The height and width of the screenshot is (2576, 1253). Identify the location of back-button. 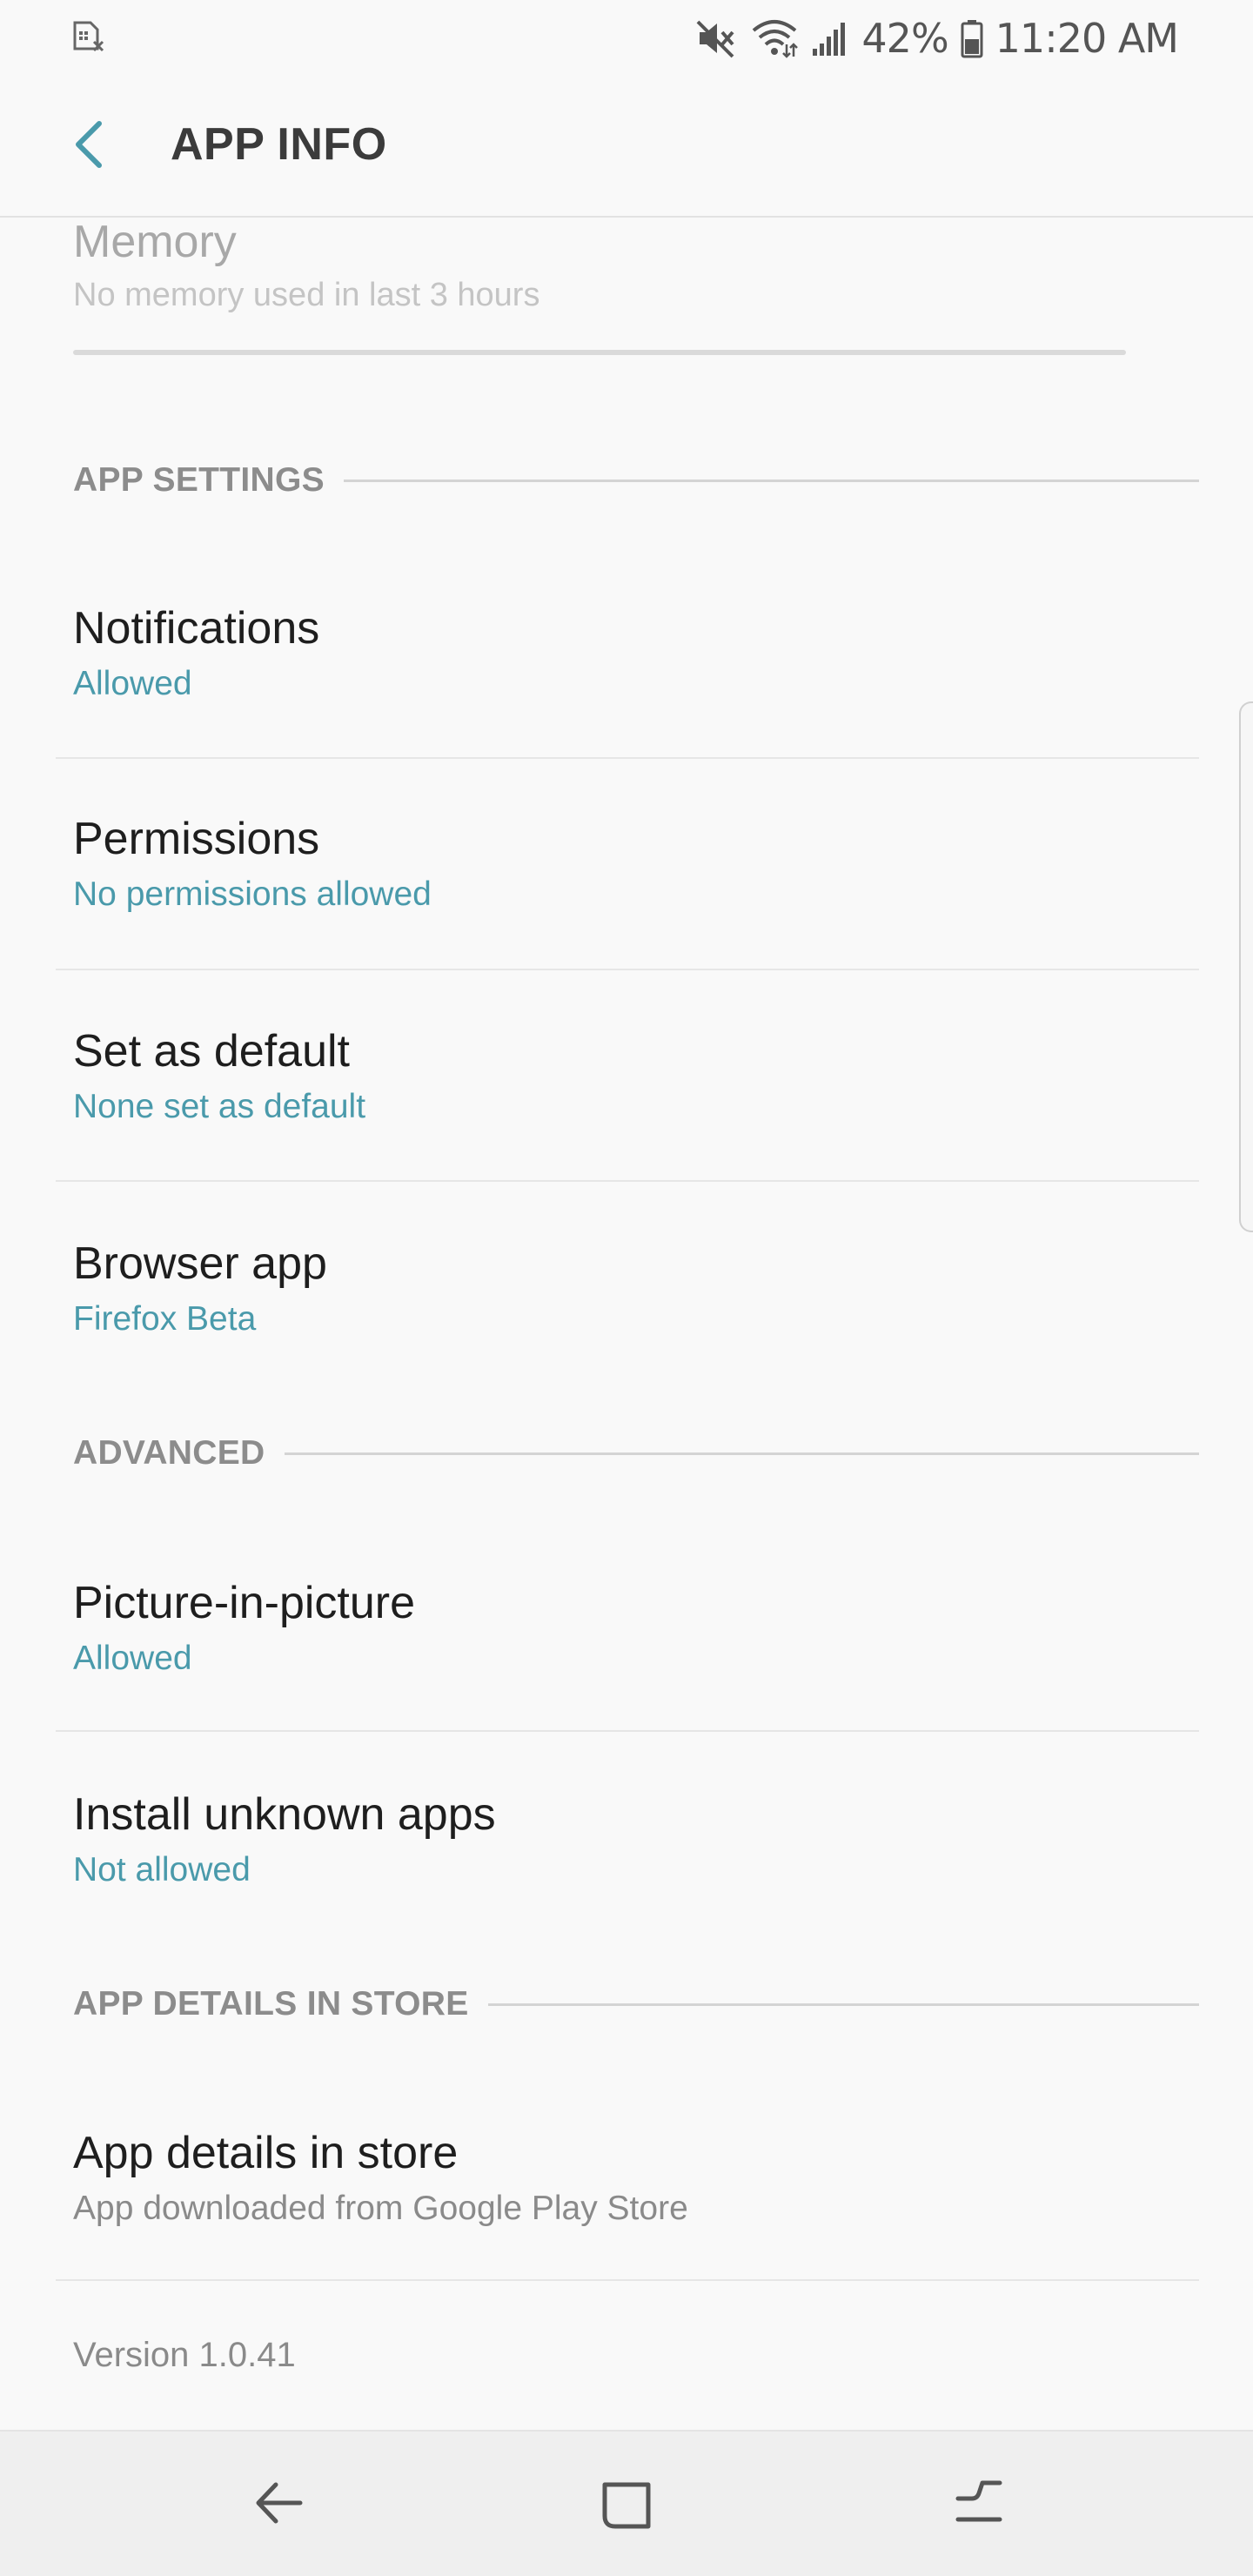
(89, 146).